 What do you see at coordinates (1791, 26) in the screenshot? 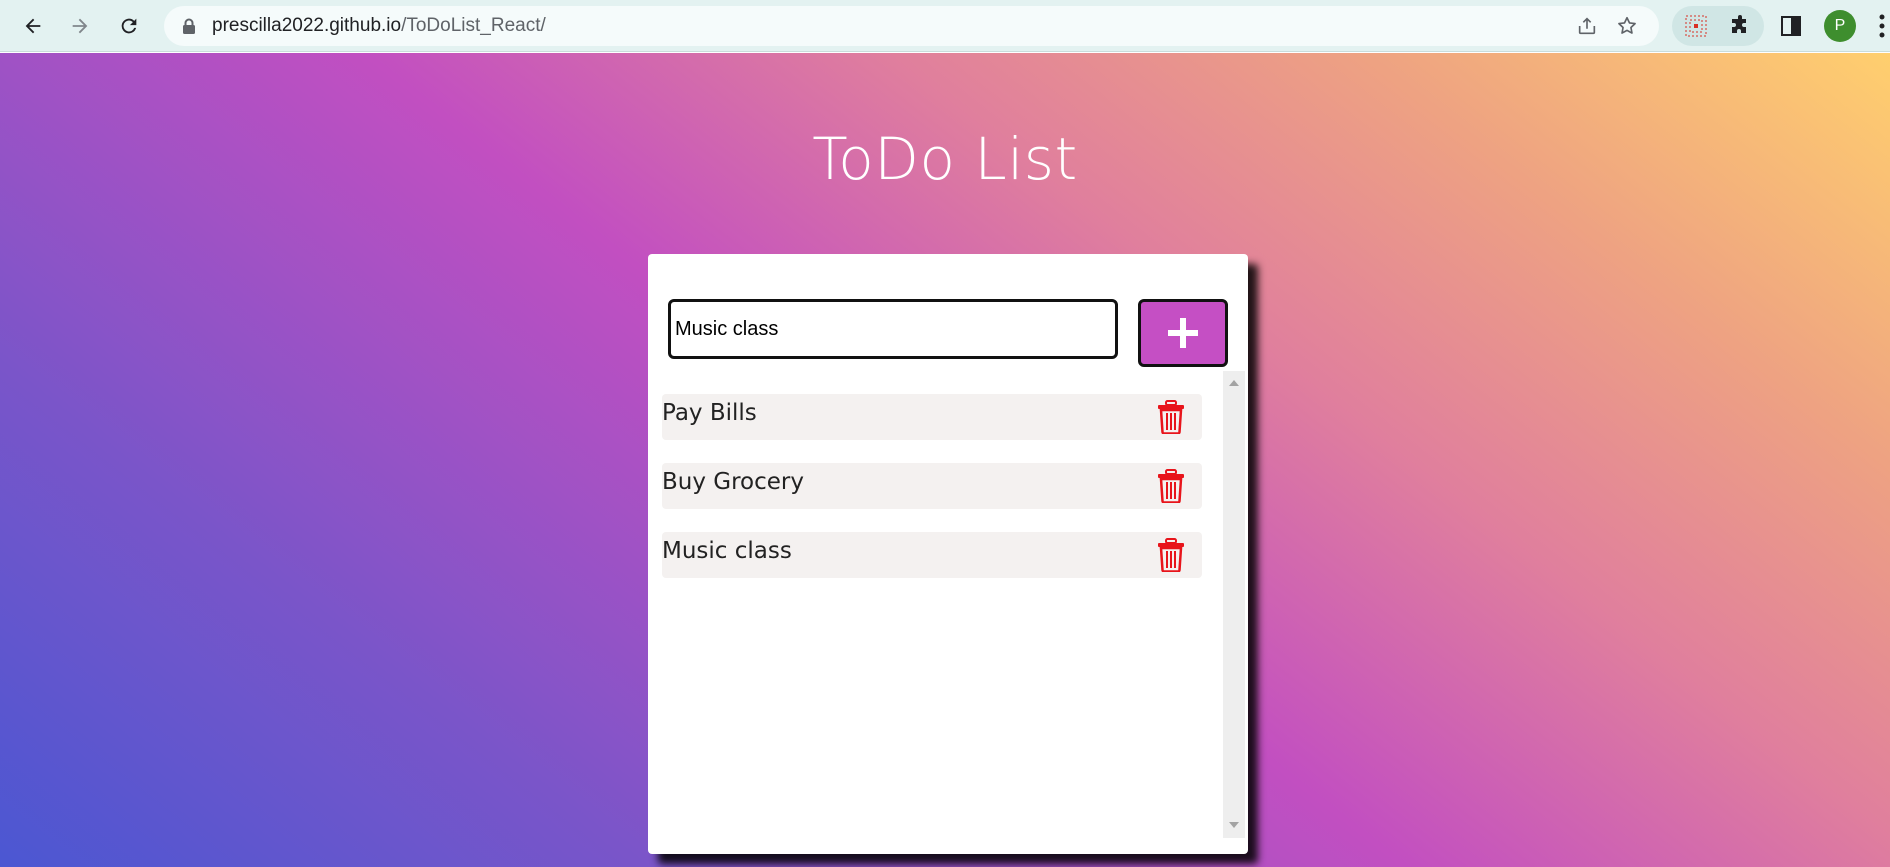
I see `side-panel-icon` at bounding box center [1791, 26].